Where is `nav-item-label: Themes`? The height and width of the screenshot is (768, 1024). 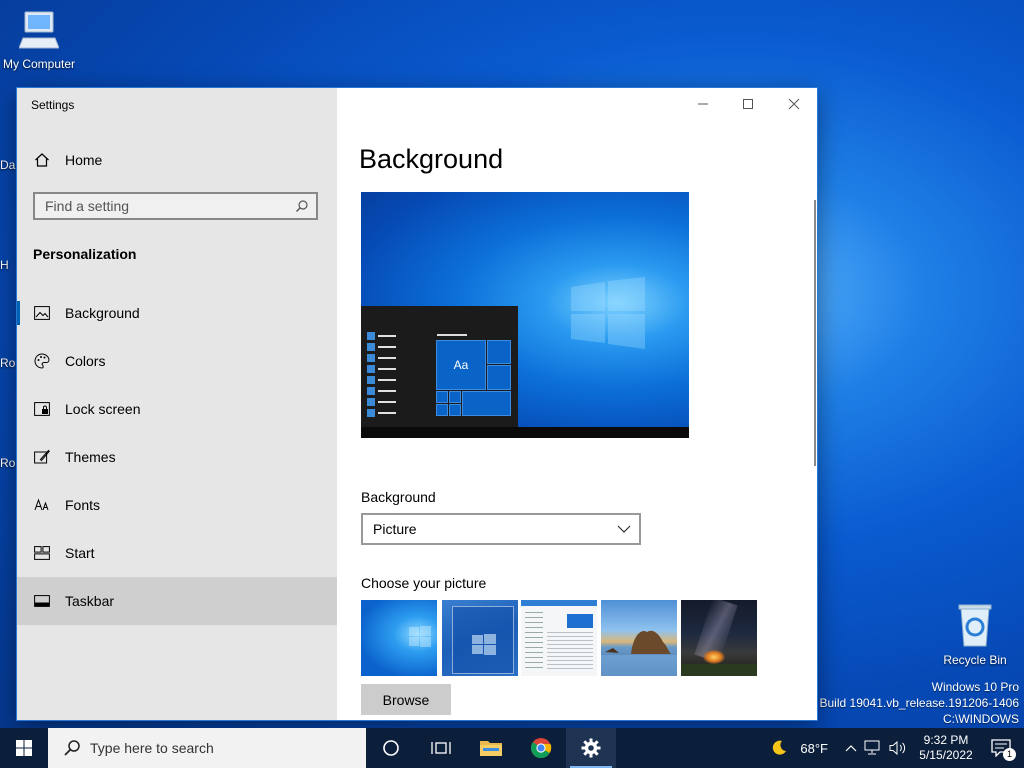 nav-item-label: Themes is located at coordinates (90, 457).